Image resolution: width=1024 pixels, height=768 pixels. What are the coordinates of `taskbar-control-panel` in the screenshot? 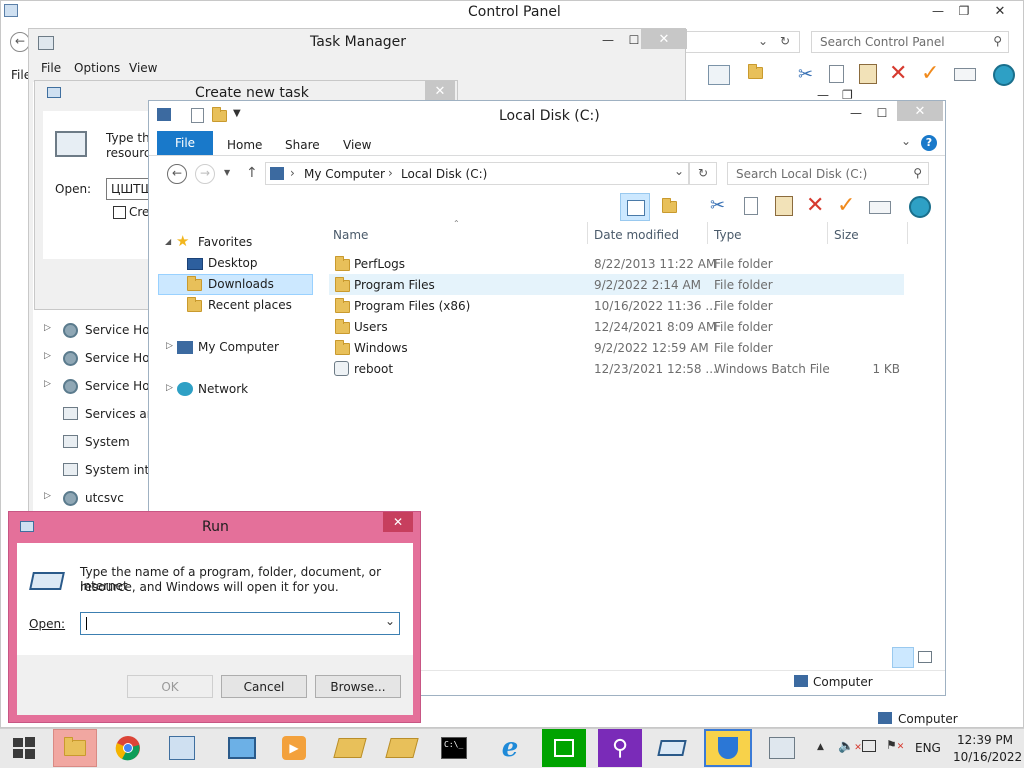 It's located at (182, 748).